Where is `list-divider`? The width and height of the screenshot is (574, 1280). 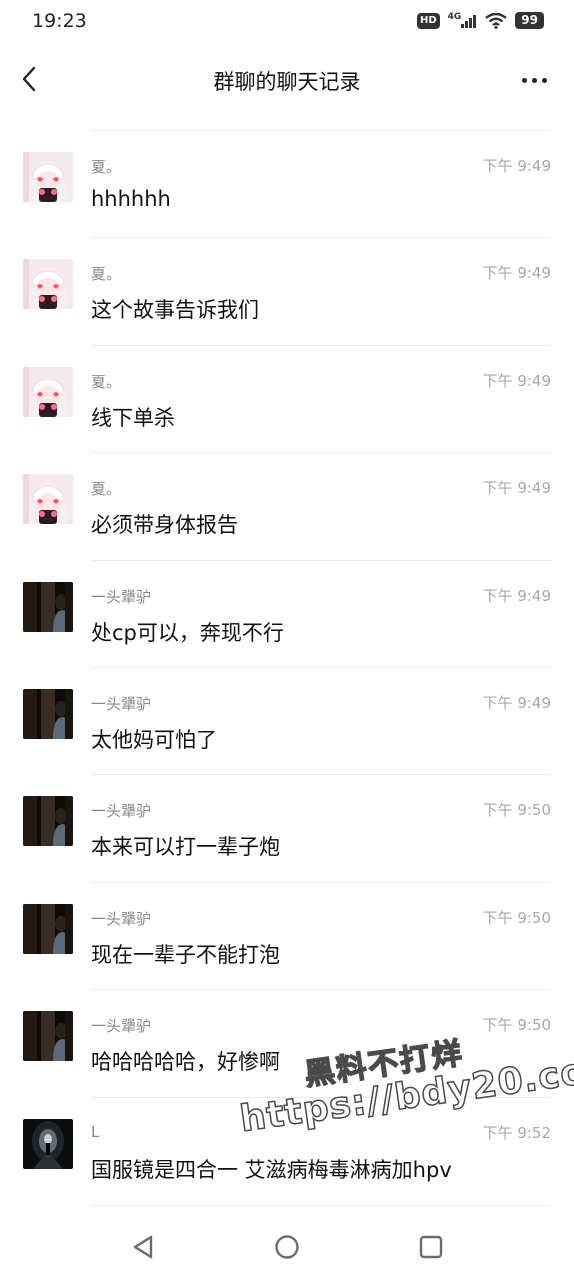 list-divider is located at coordinates (320, 1205).